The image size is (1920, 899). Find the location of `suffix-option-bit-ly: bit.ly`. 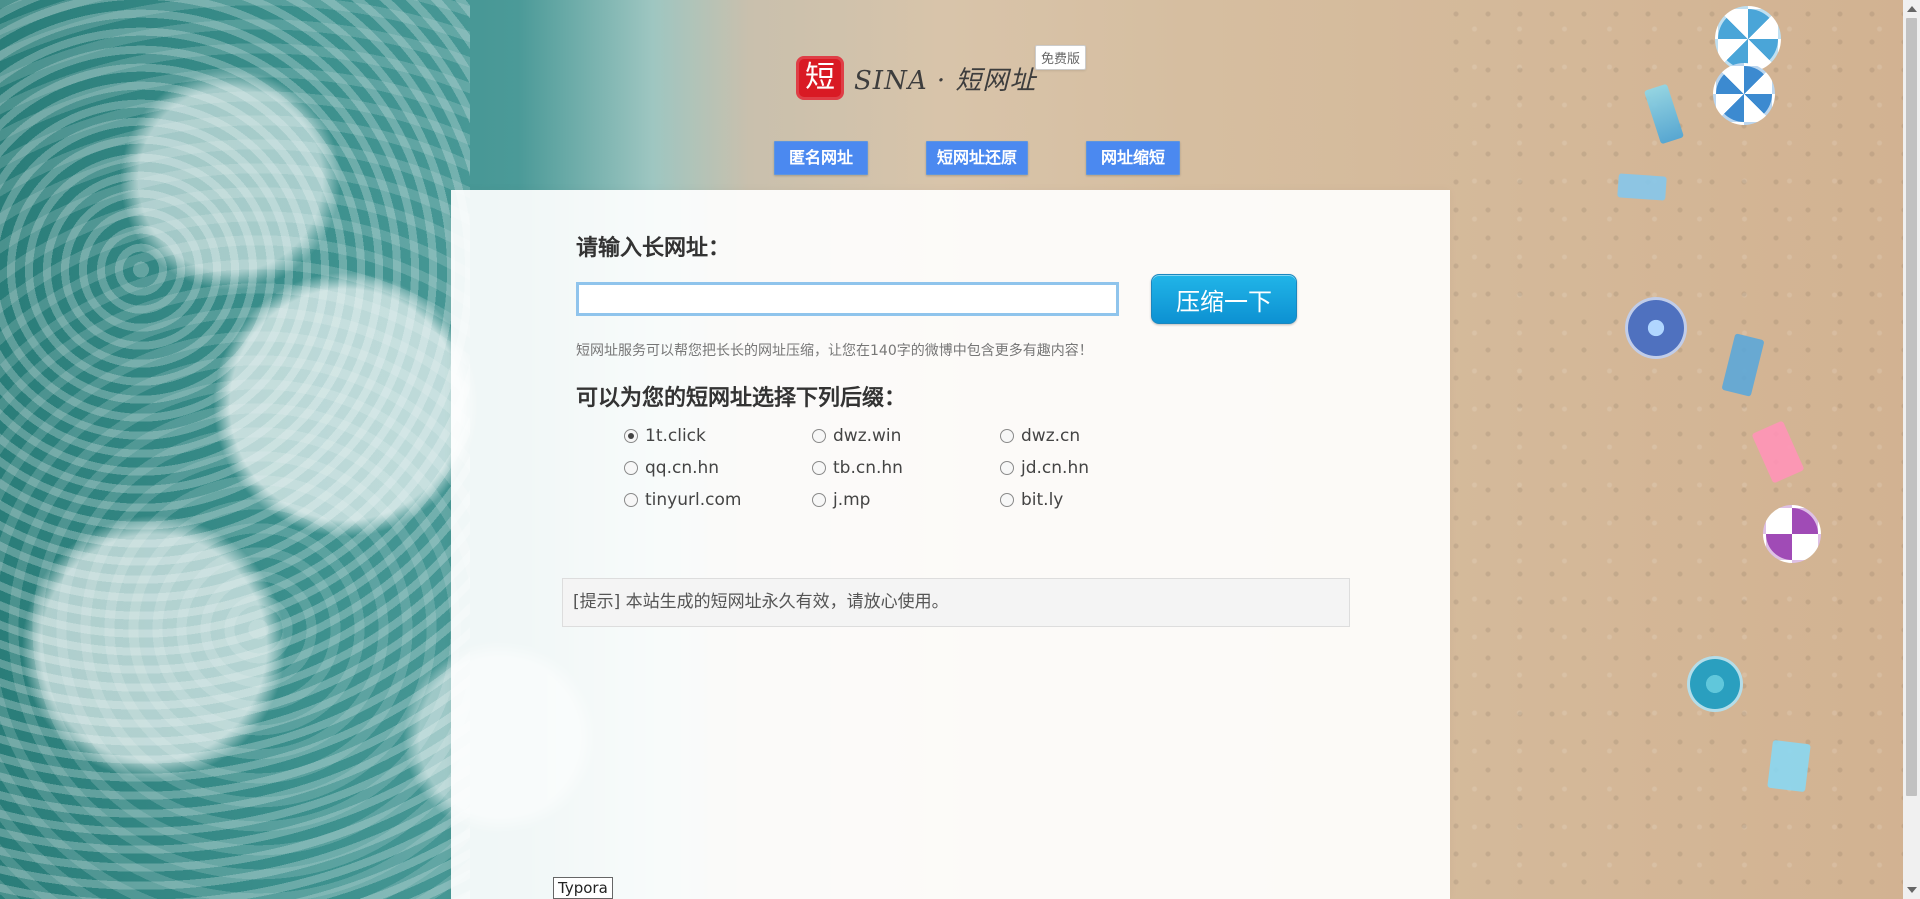

suffix-option-bit-ly: bit.ly is located at coordinates (1094, 500).